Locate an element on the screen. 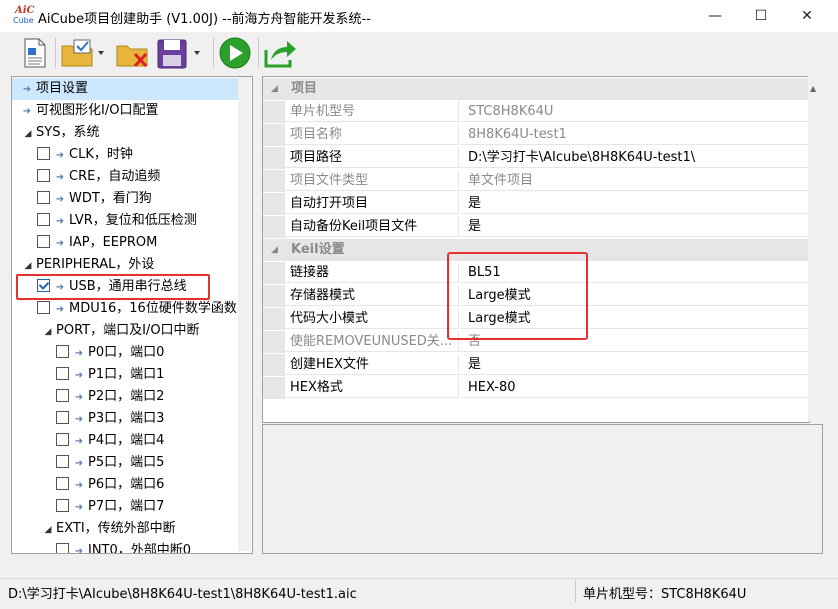 The image size is (838, 609). tree-item: ➜ P2口，端口2 is located at coordinates (132, 397).